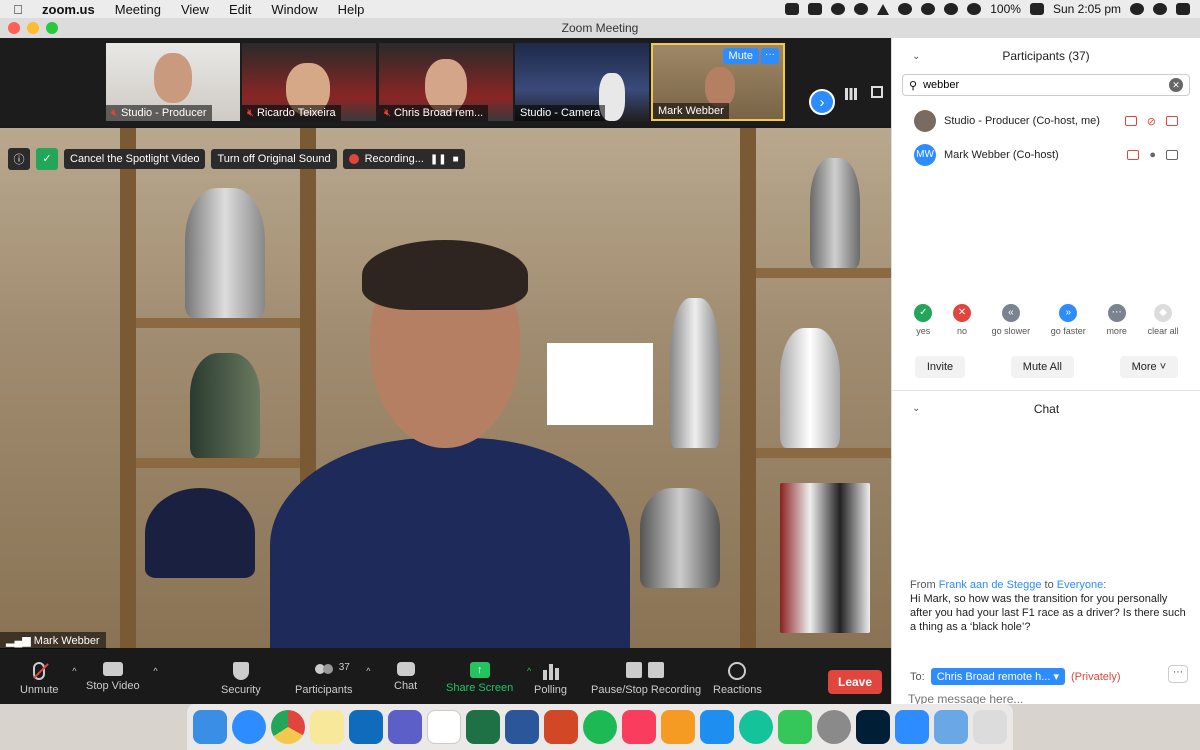 This screenshot has width=1200, height=750. Describe the element at coordinates (1160, 9) in the screenshot. I see `user-avatar-icon` at that location.